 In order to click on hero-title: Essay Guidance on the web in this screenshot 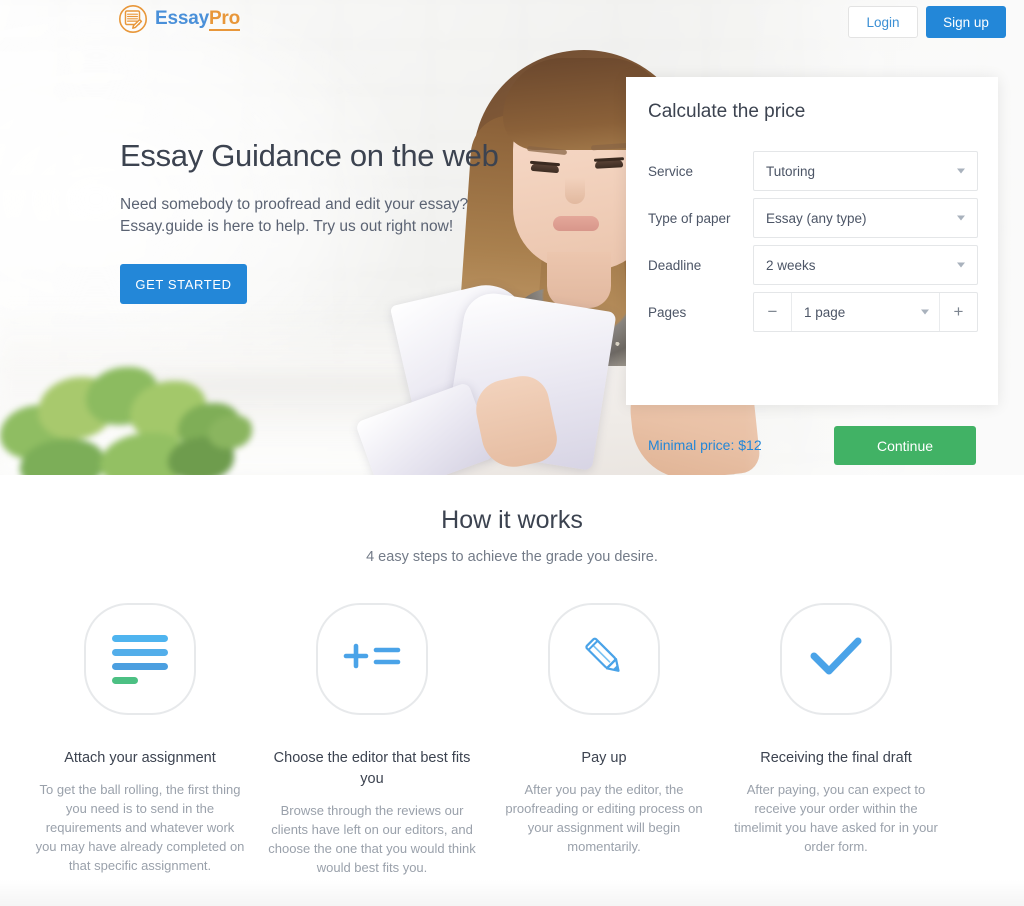, I will do `click(309, 155)`.